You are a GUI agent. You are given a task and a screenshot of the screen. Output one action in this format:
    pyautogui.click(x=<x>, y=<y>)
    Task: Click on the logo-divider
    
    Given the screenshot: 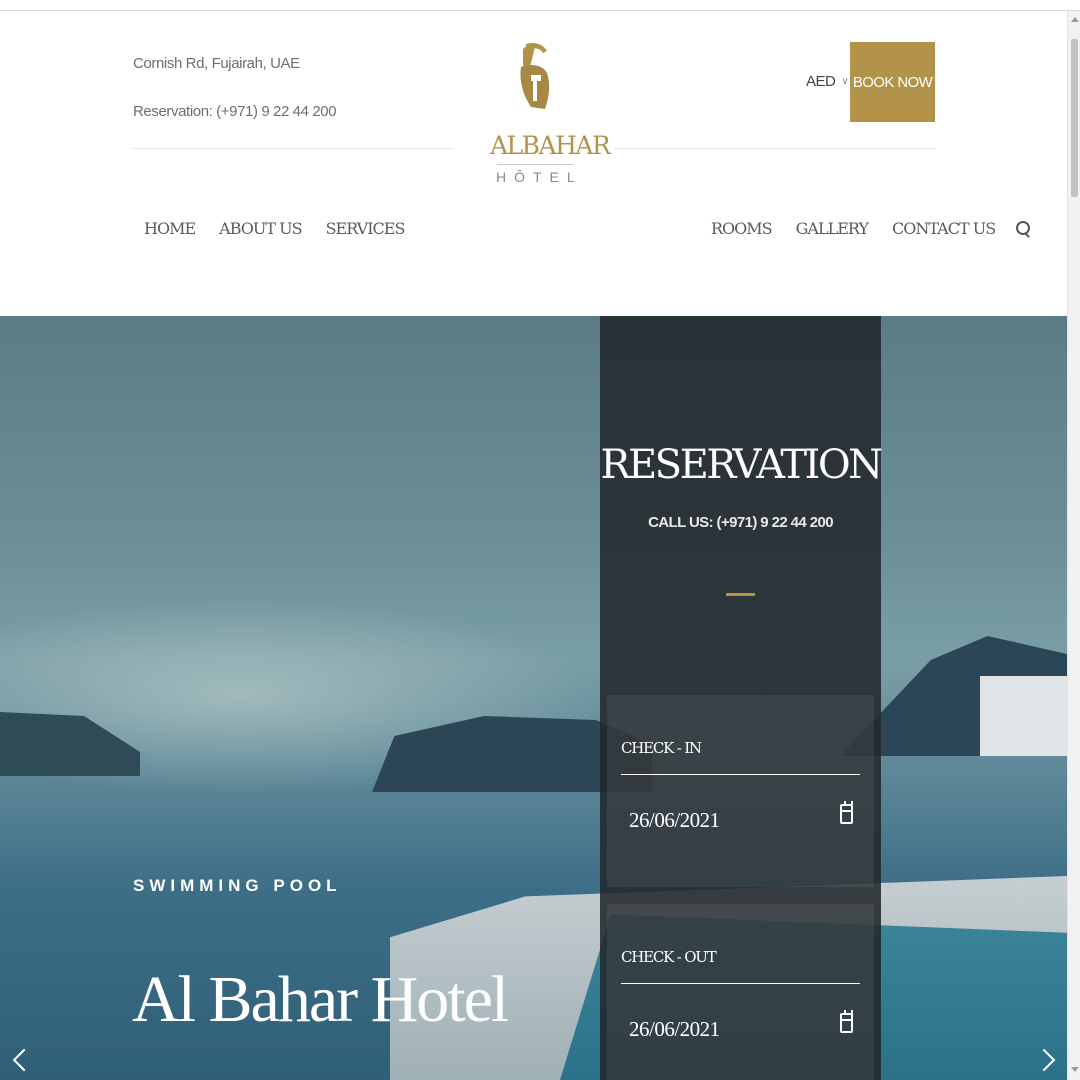 What is the action you would take?
    pyautogui.click(x=535, y=164)
    